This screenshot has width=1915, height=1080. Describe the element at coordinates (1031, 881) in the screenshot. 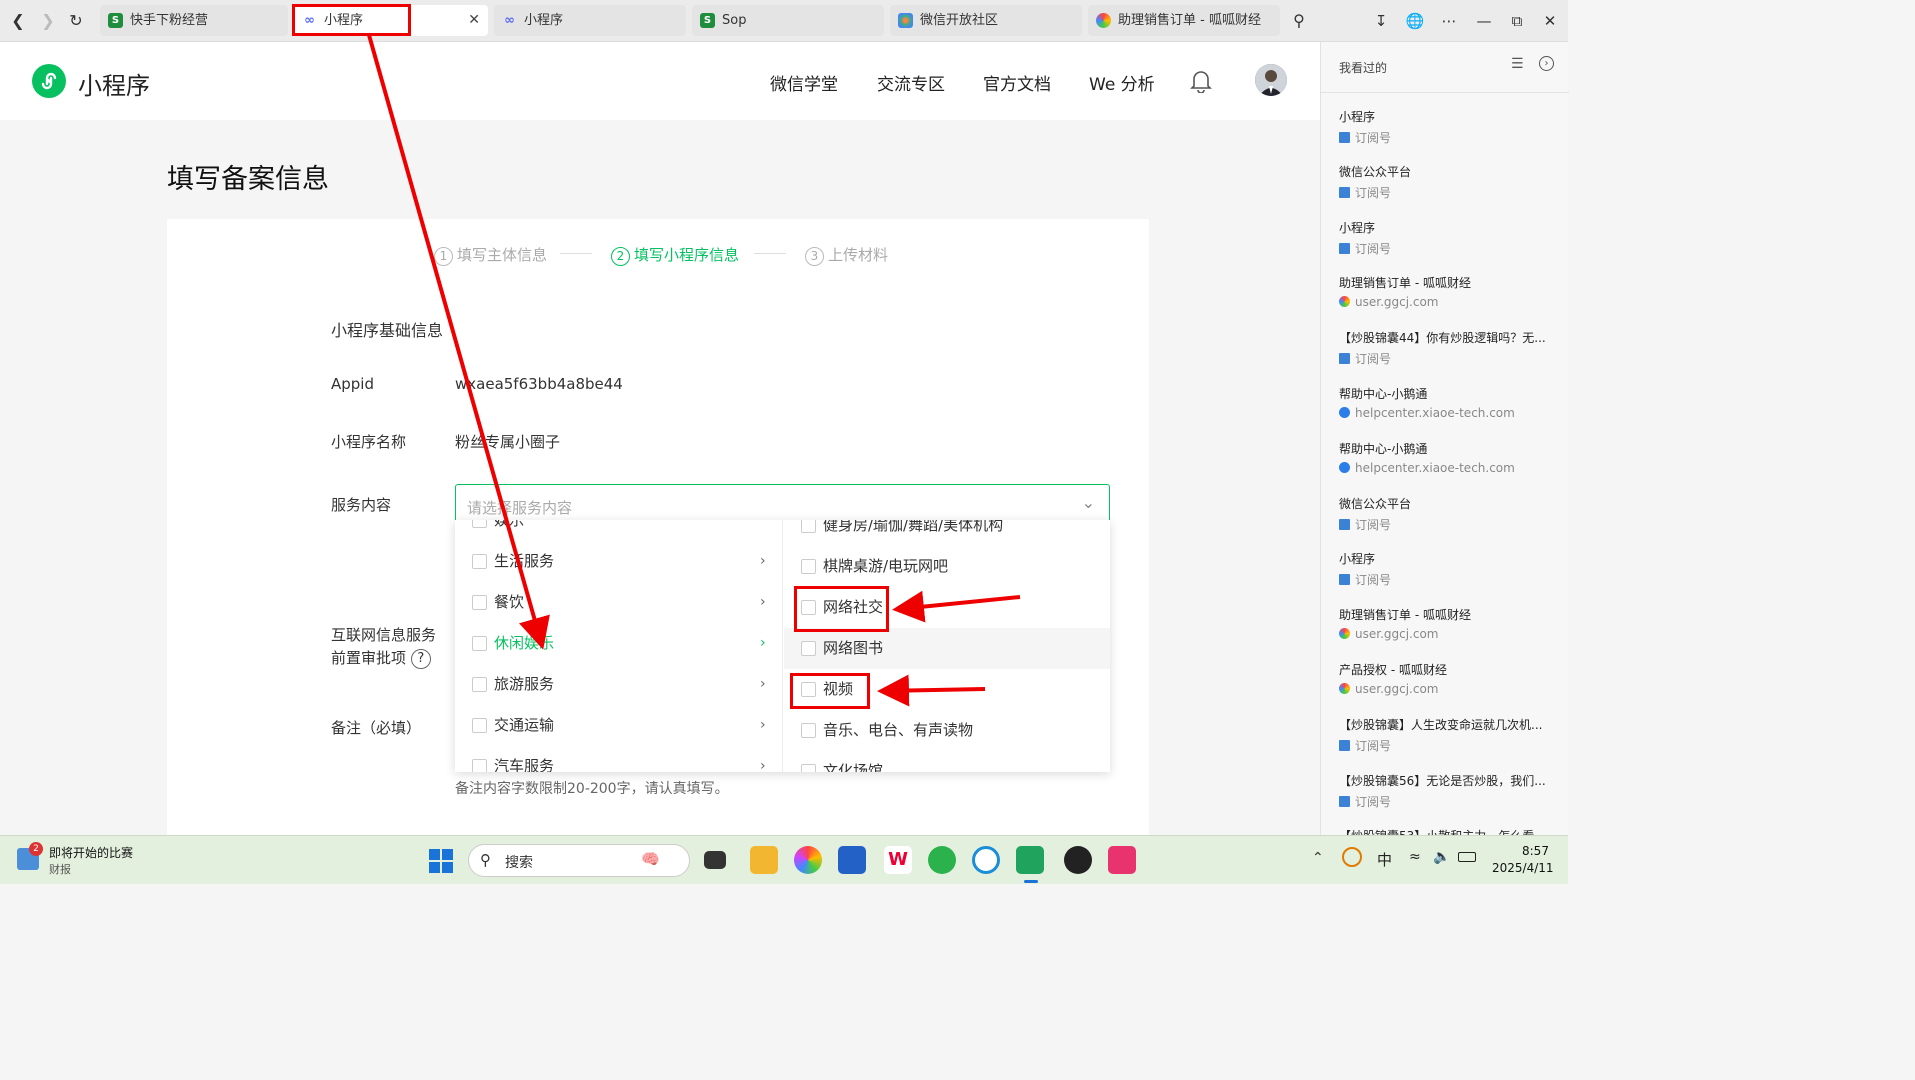

I see `active-indicator` at that location.